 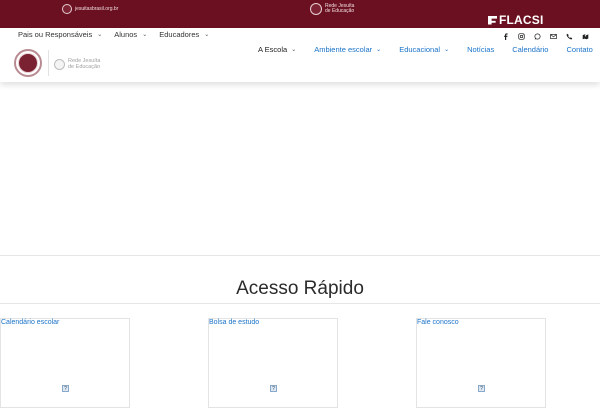 I want to click on flacsi-logo: FLACSI, so click(x=516, y=20).